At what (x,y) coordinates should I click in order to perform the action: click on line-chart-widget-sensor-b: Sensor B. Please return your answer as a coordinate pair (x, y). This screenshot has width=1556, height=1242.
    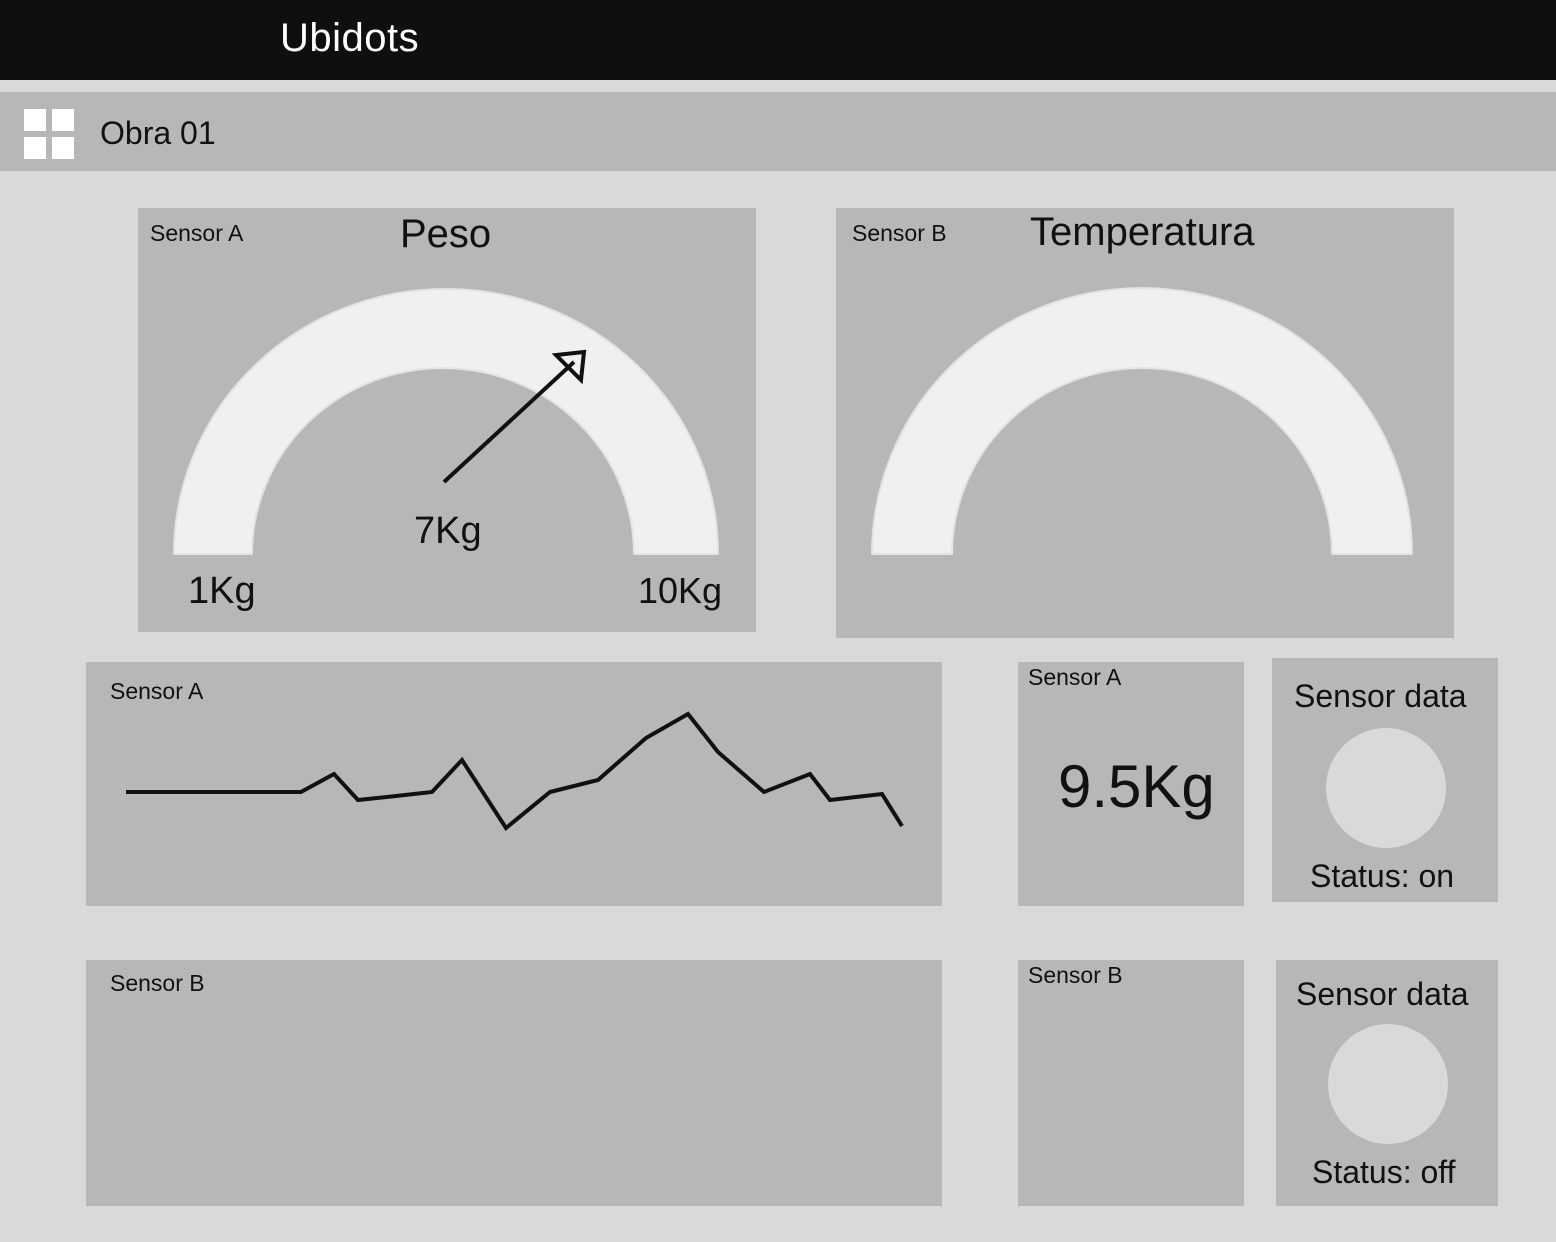
    Looking at the image, I should click on (514, 1083).